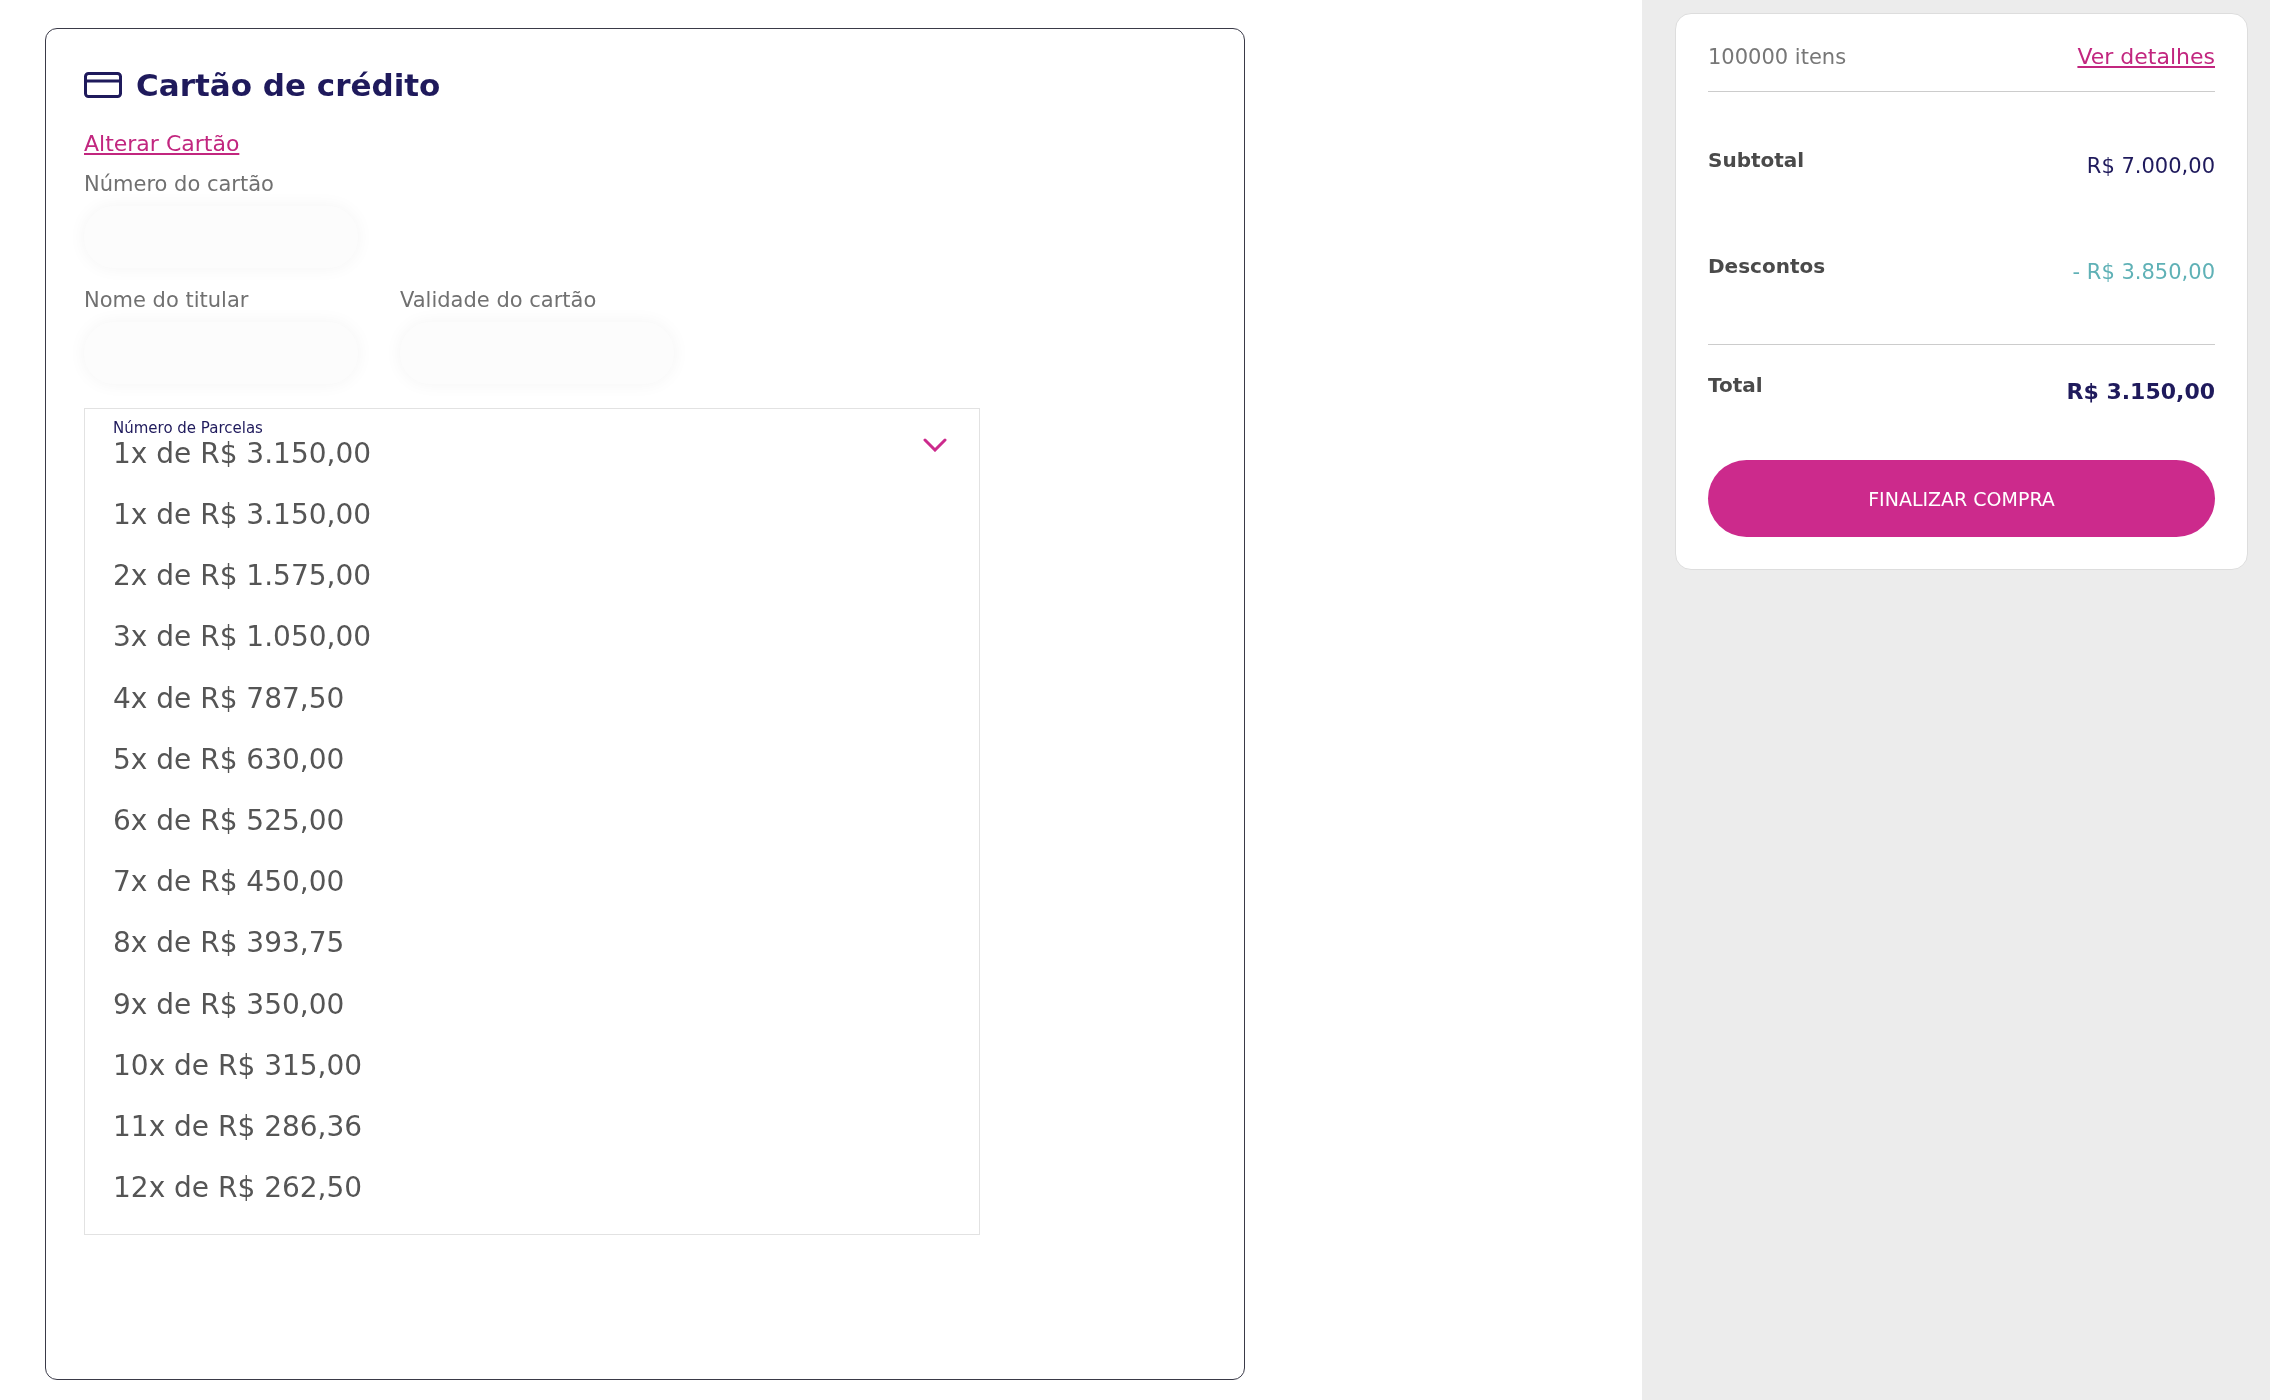 The image size is (2270, 1400). What do you see at coordinates (532, 943) in the screenshot?
I see `installment-option: 8x de R$ 393,75` at bounding box center [532, 943].